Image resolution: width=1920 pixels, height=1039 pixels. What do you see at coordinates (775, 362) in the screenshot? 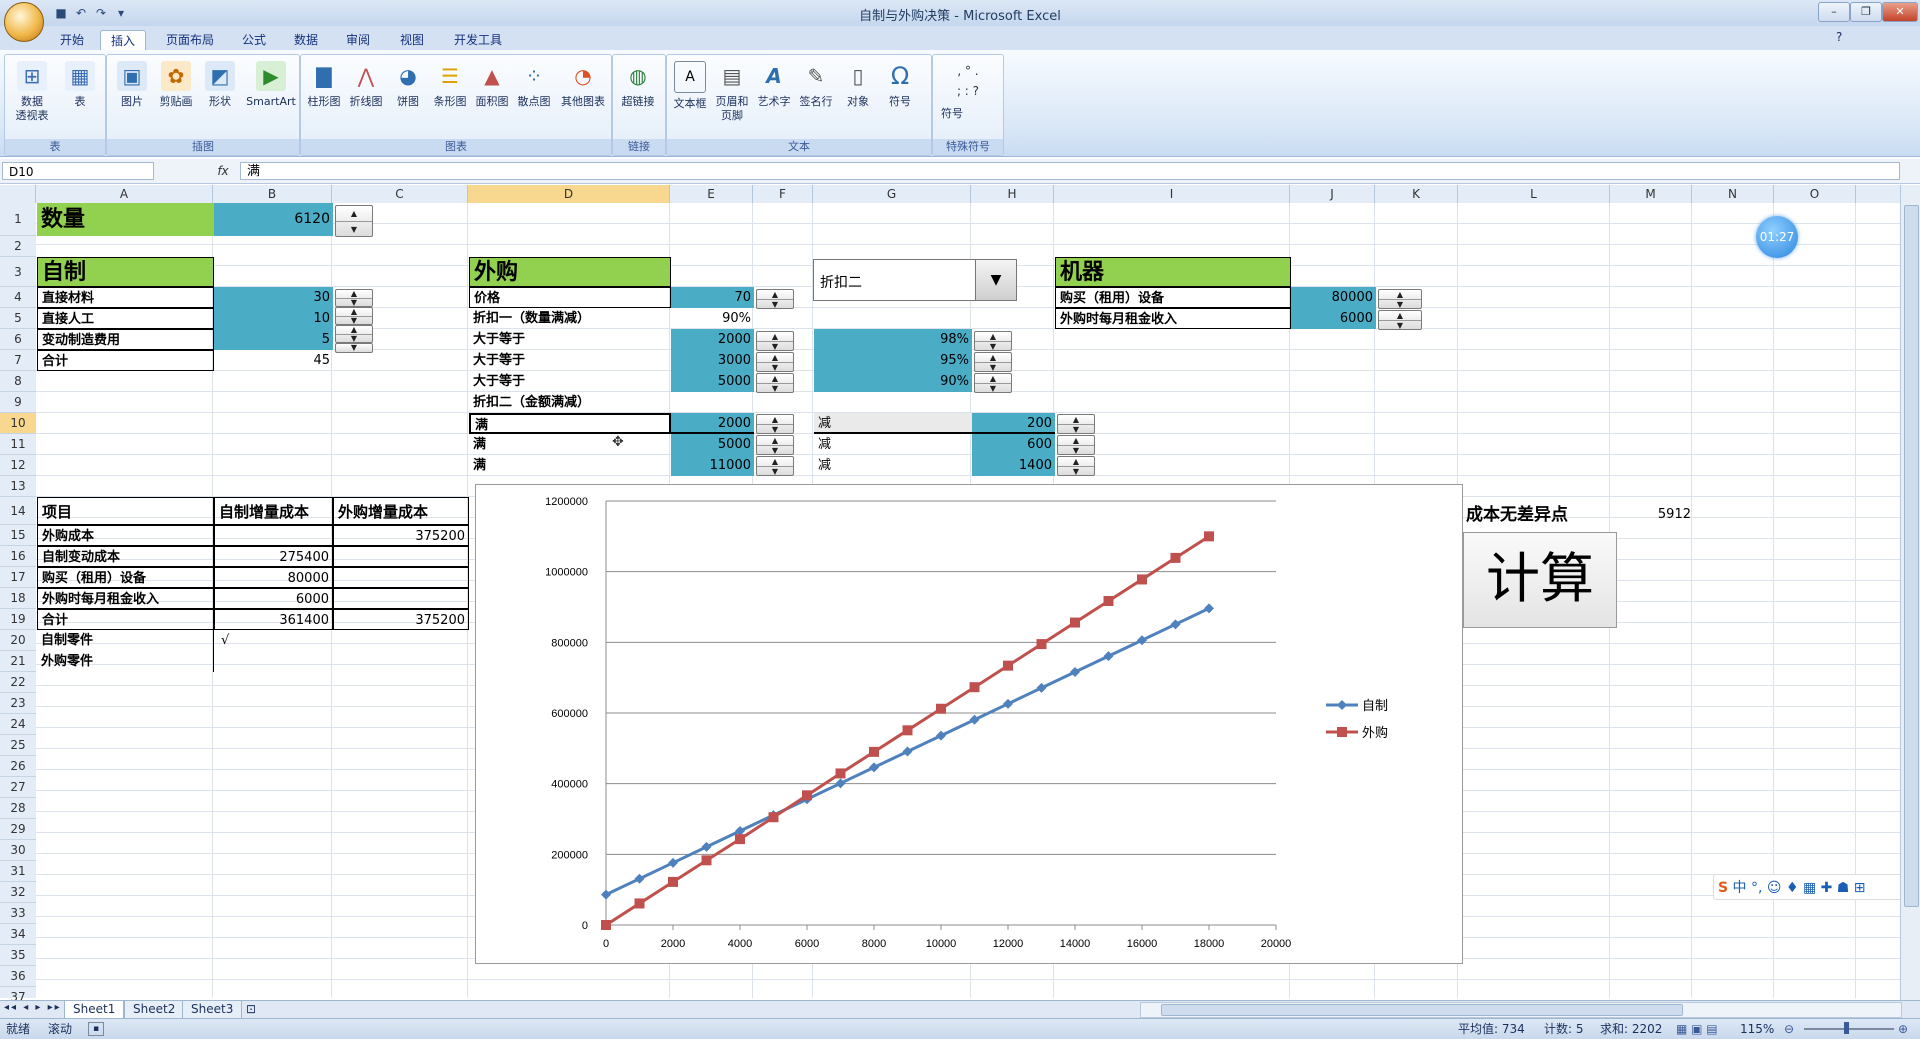
I see `tier2-qty-spinner: ▲ ▼` at bounding box center [775, 362].